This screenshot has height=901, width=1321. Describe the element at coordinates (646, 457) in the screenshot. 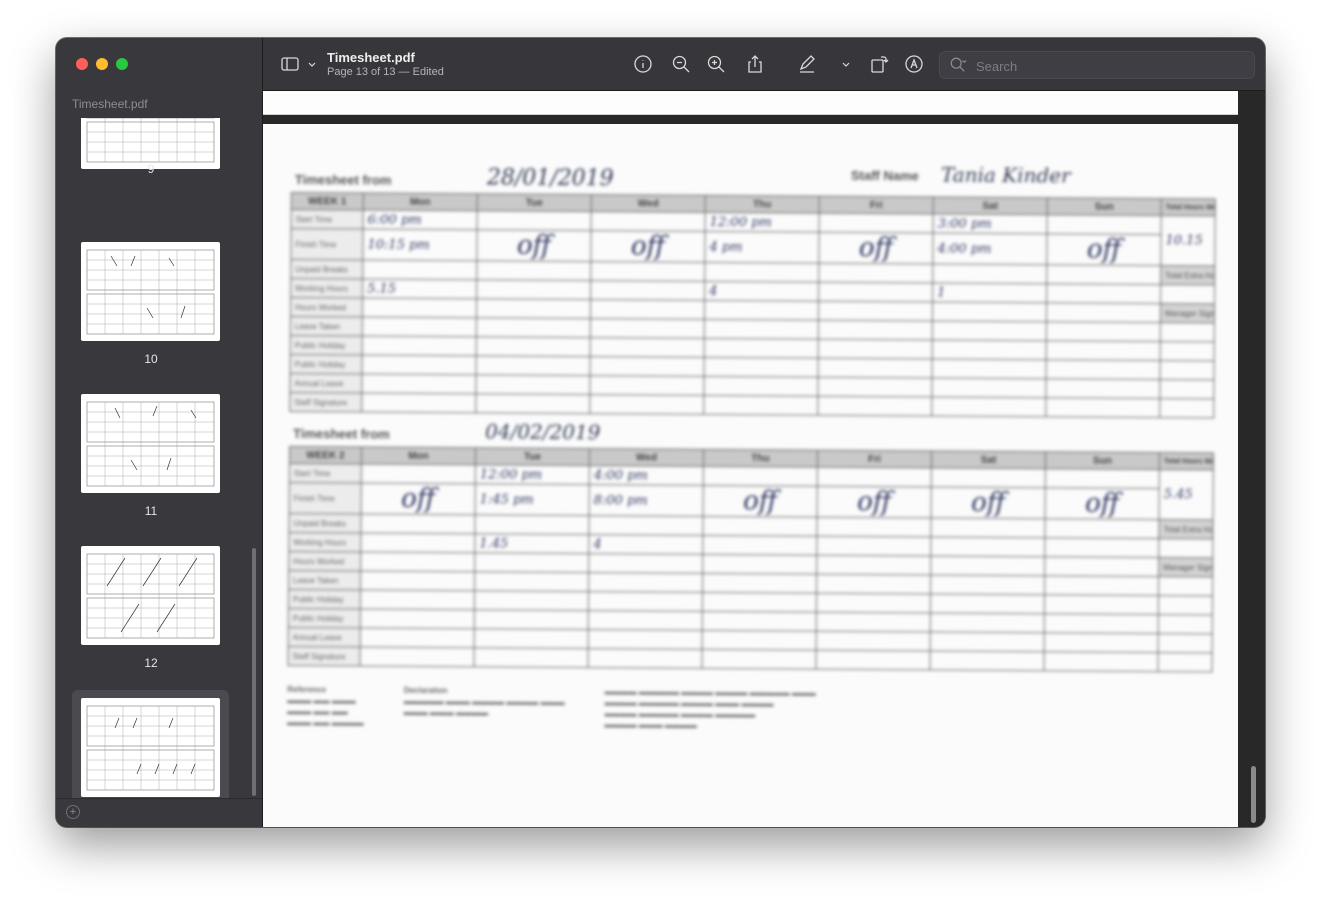

I see `day-header: Wed` at that location.